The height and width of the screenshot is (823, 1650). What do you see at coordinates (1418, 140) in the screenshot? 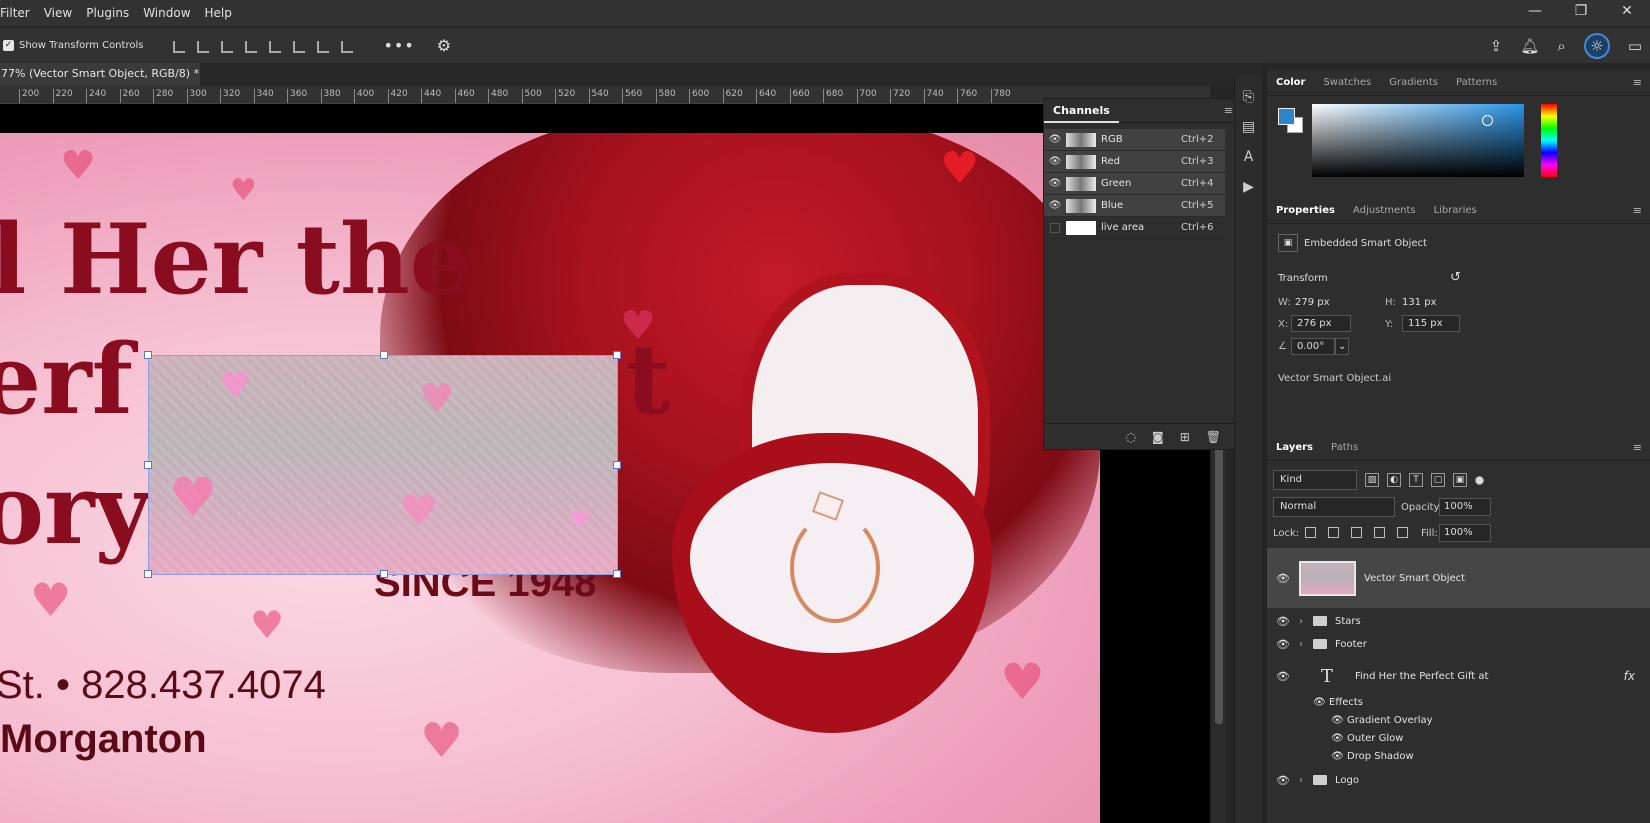
I see `color-field` at bounding box center [1418, 140].